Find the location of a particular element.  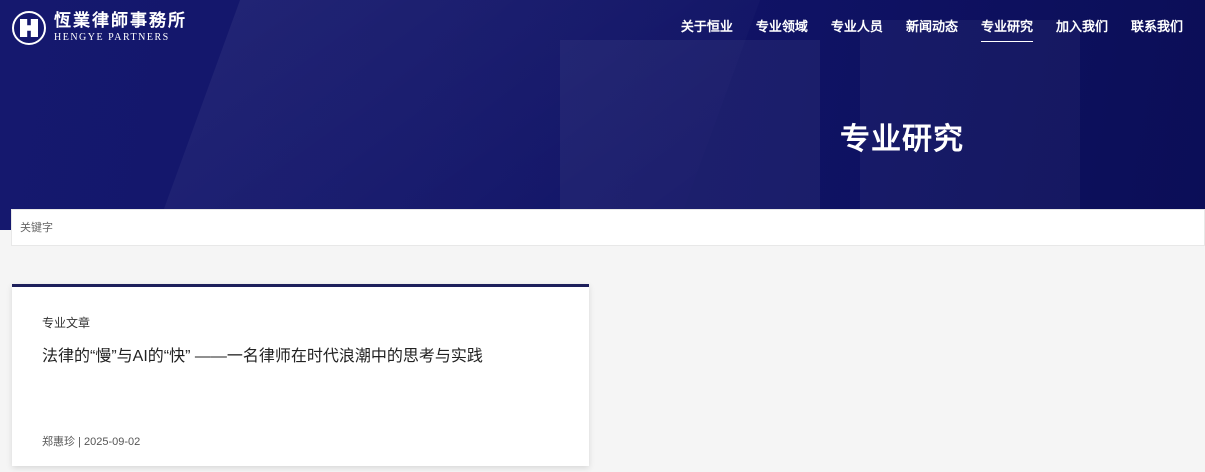

article-meta: 郑惠珍 | 2025-09-02 is located at coordinates (91, 442).